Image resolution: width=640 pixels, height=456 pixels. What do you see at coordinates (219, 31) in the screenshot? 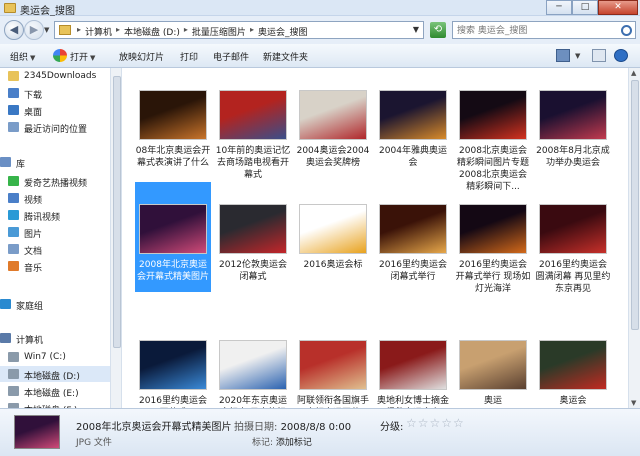
I see `breadcrumb-item: 批量压缩图片` at bounding box center [219, 31].